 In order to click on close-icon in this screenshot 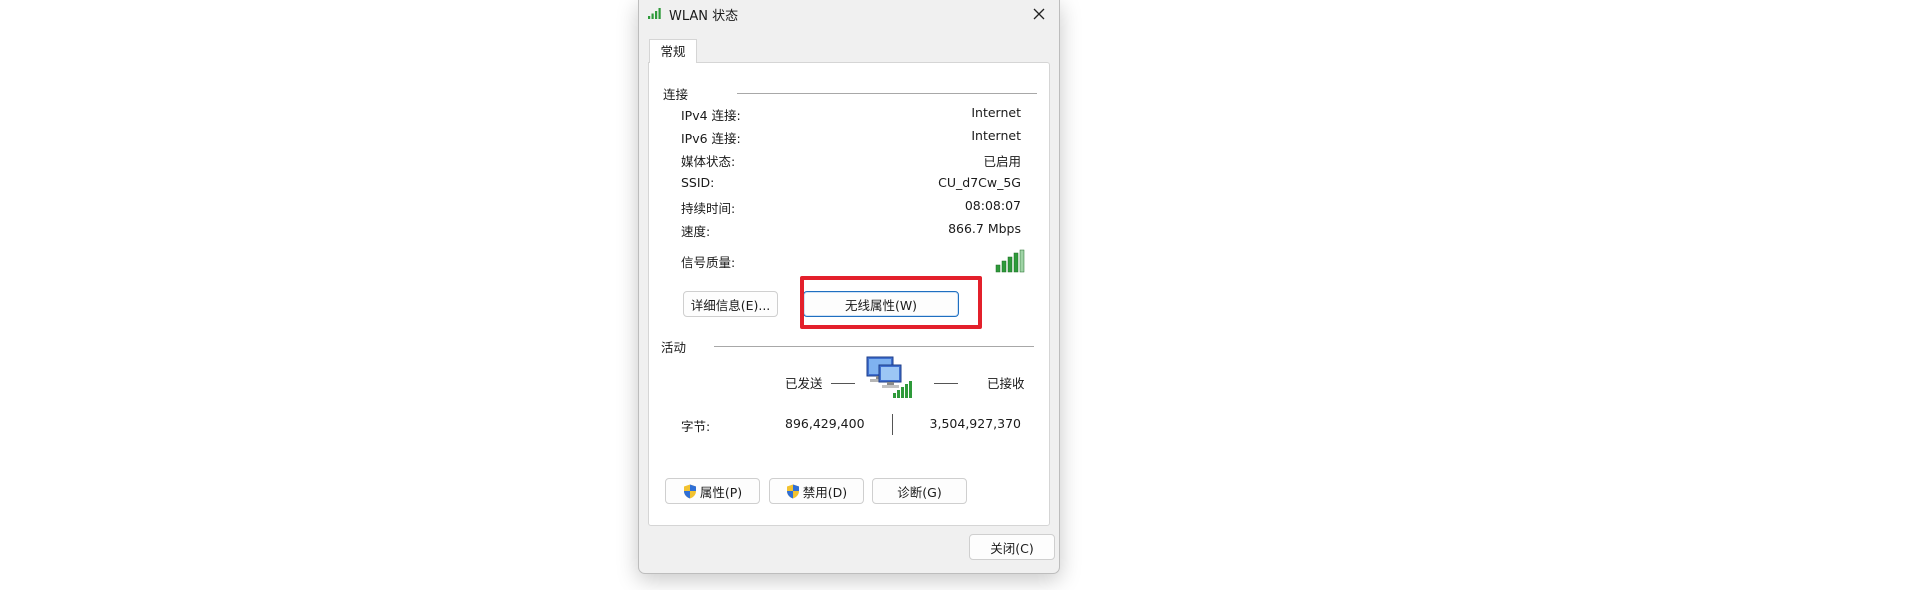, I will do `click(1039, 14)`.